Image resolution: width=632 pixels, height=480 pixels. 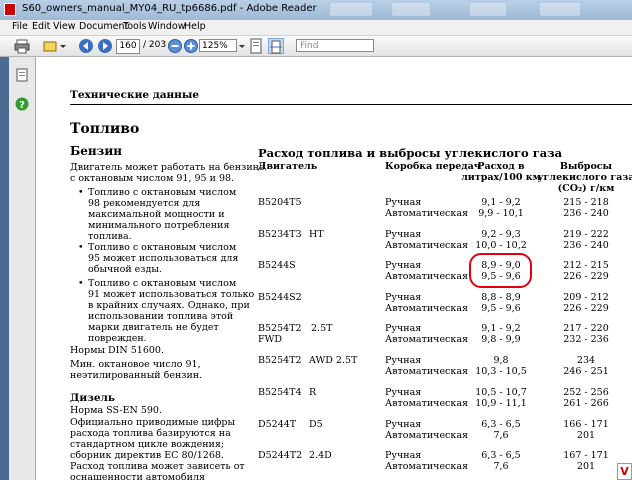 What do you see at coordinates (586, 466) in the screenshot?
I see `table-cell-emission: 201` at bounding box center [586, 466].